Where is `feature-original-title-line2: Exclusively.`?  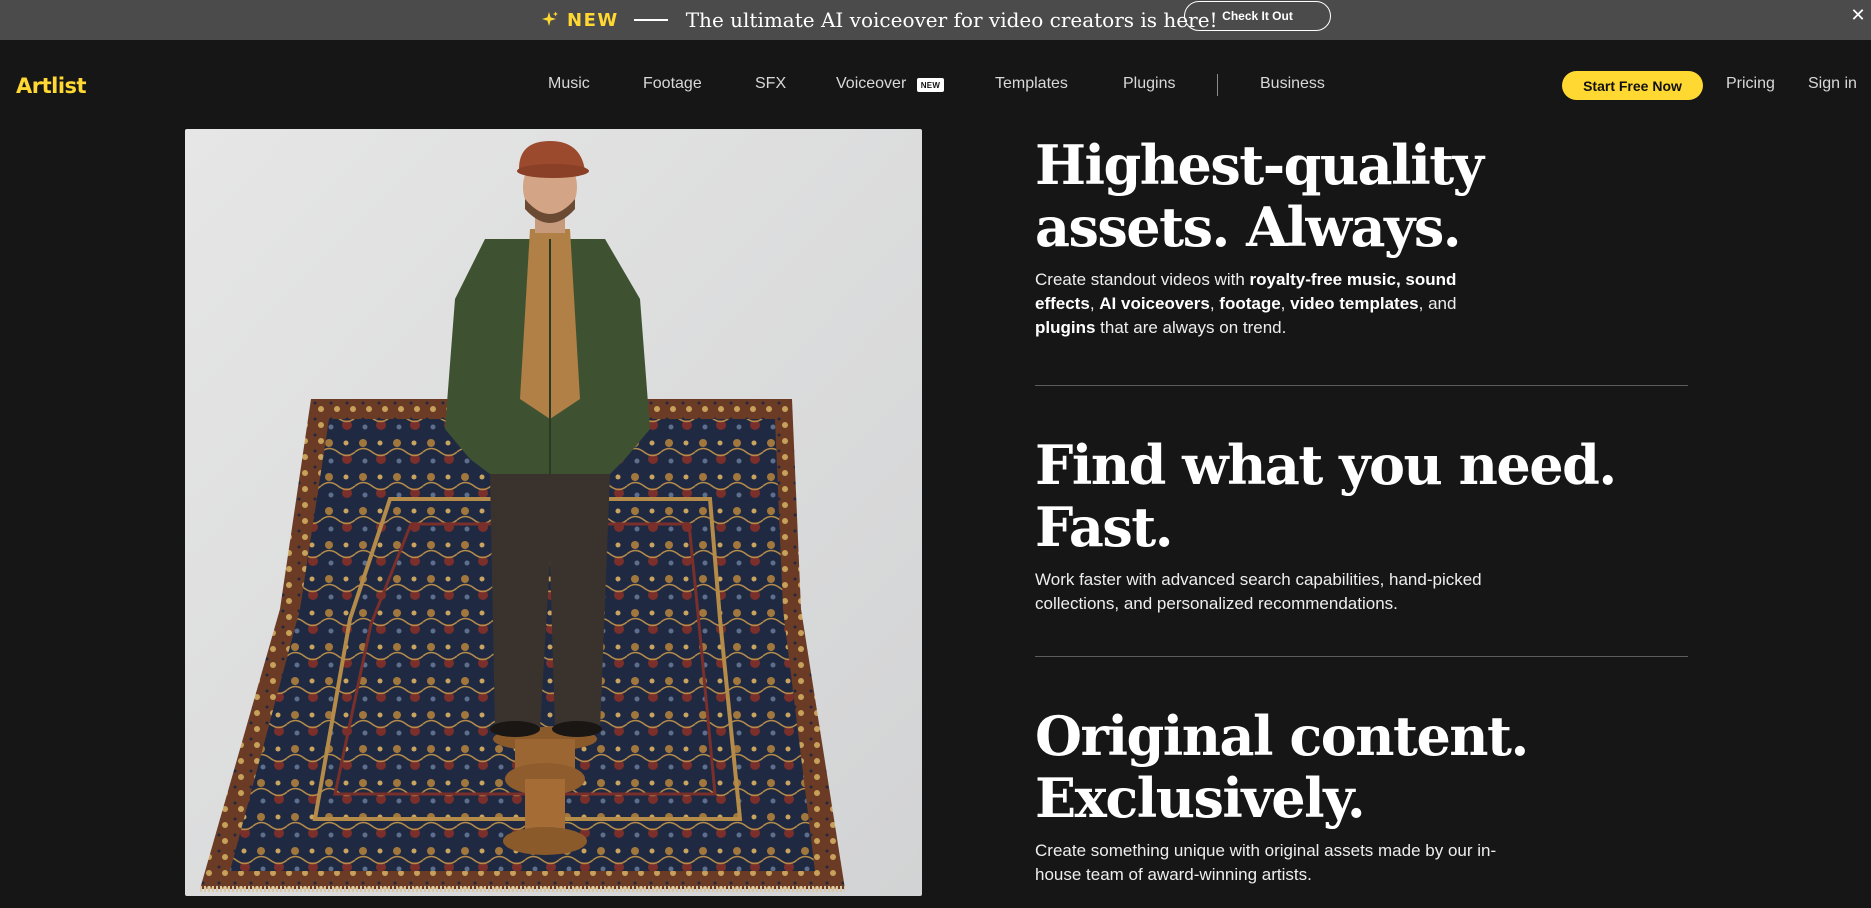 feature-original-title-line2: Exclusively. is located at coordinates (1200, 798).